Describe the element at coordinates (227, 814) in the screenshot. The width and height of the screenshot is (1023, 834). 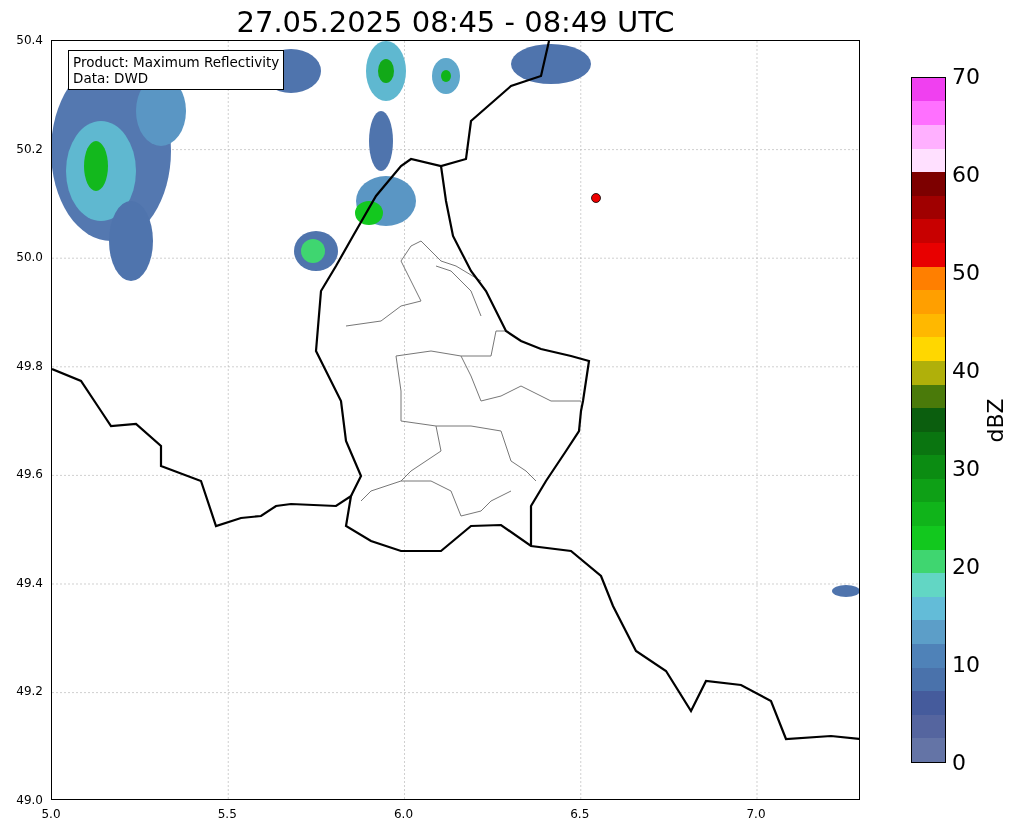
I see `x-axis-label: 5.5` at that location.